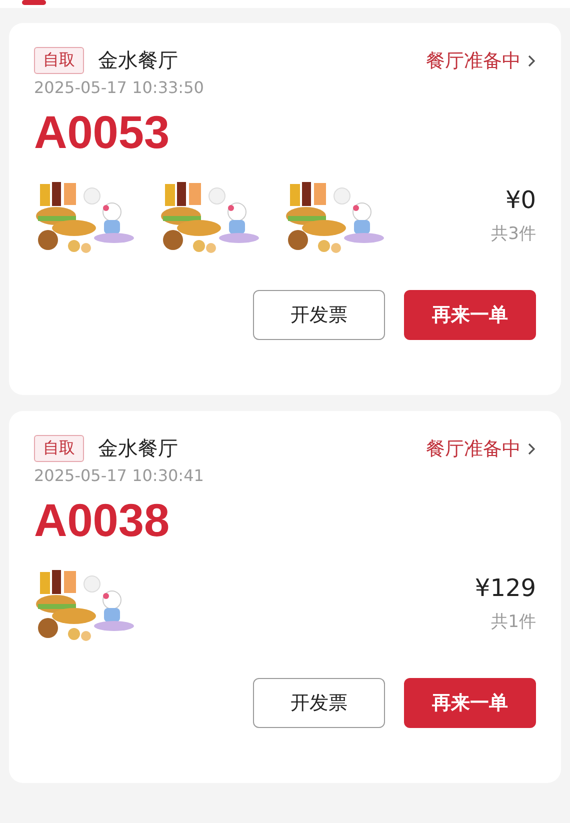  What do you see at coordinates (520, 200) in the screenshot?
I see `order-price: ¥0` at bounding box center [520, 200].